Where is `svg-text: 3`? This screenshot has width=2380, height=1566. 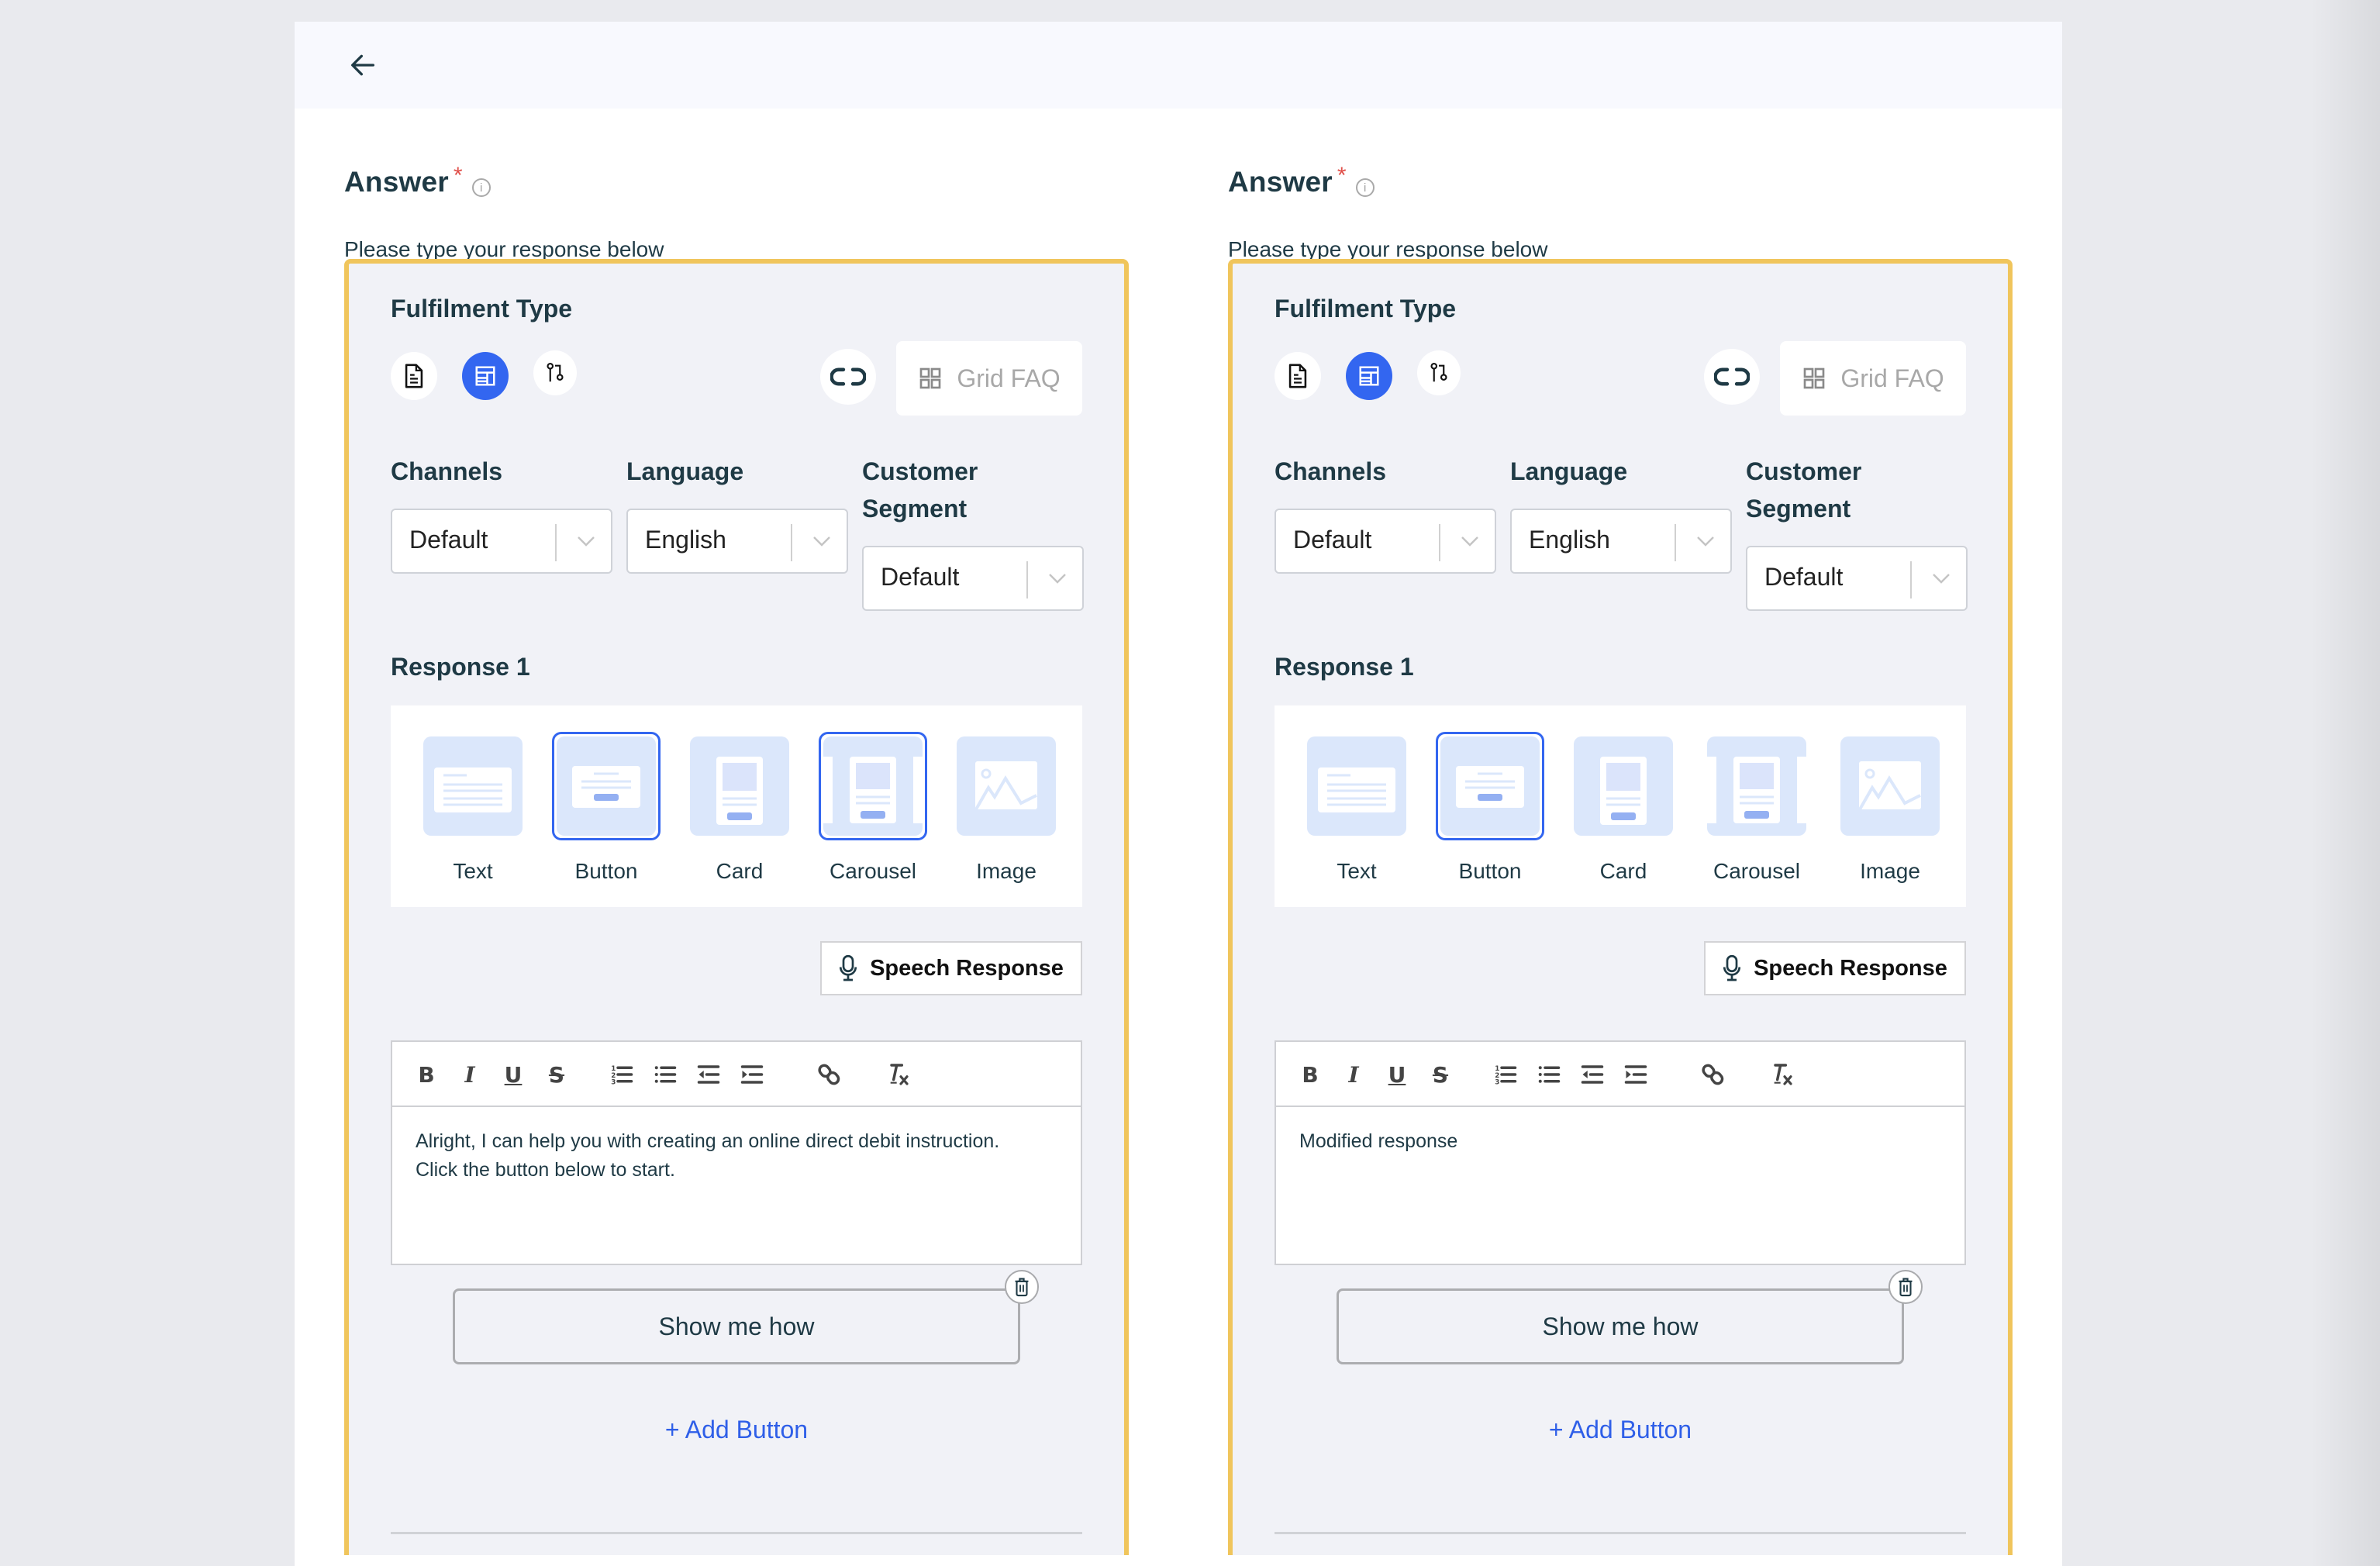 svg-text: 3 is located at coordinates (613, 1083).